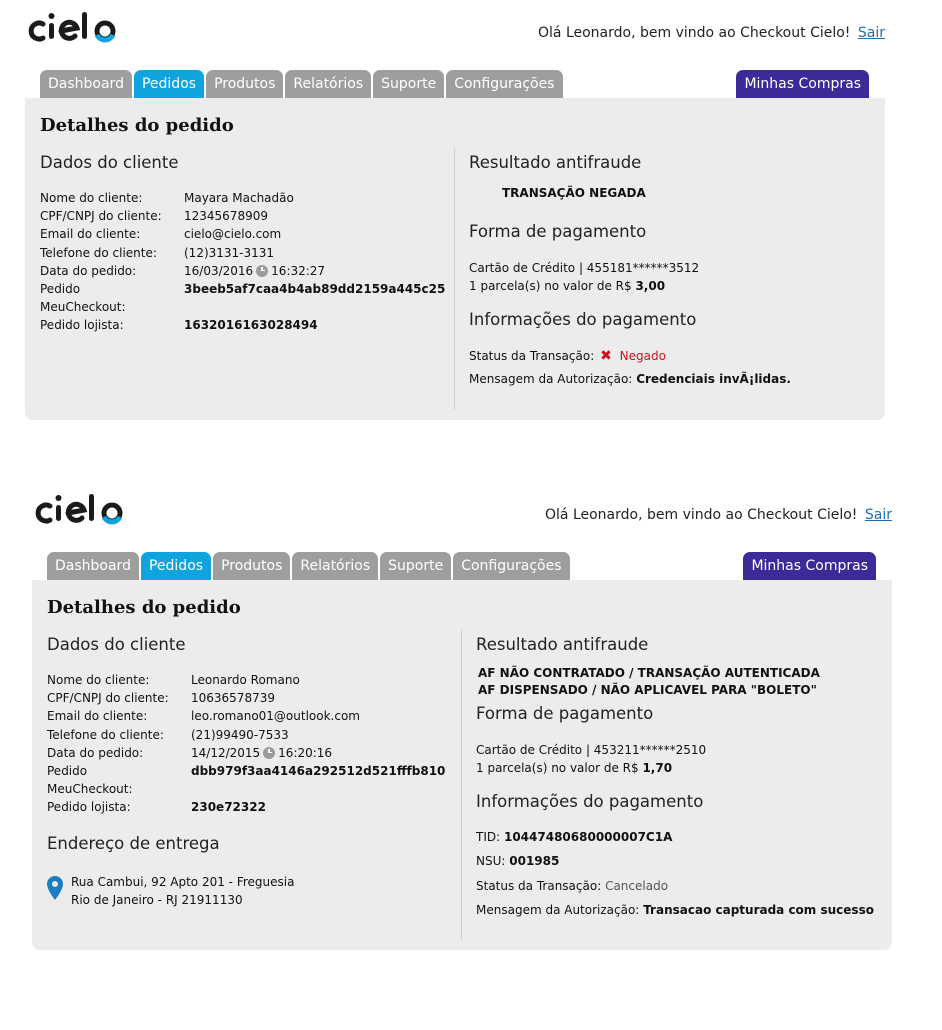  Describe the element at coordinates (491, 861) in the screenshot. I see `nsu-label: NSU:` at that location.